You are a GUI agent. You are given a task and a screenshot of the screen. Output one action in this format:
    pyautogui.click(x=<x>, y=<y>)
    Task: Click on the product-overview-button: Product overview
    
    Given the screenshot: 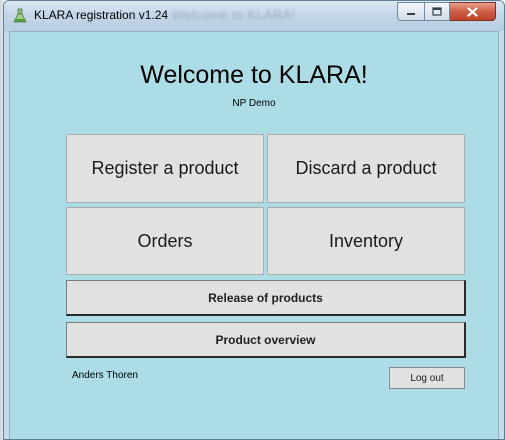 What is the action you would take?
    pyautogui.click(x=266, y=340)
    